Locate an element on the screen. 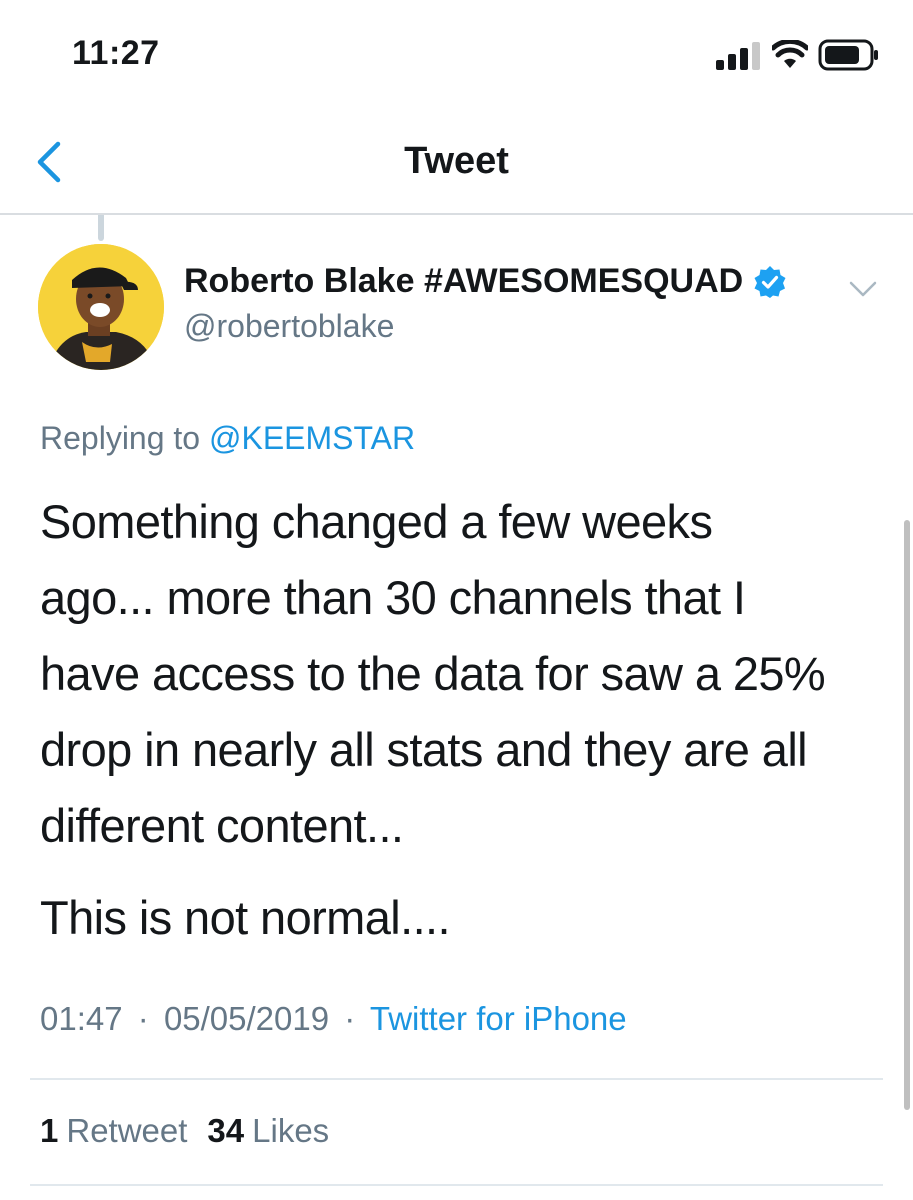 Image resolution: width=913 pixels, height=1200 pixels. retweets-label: Retweet is located at coordinates (127, 1130).